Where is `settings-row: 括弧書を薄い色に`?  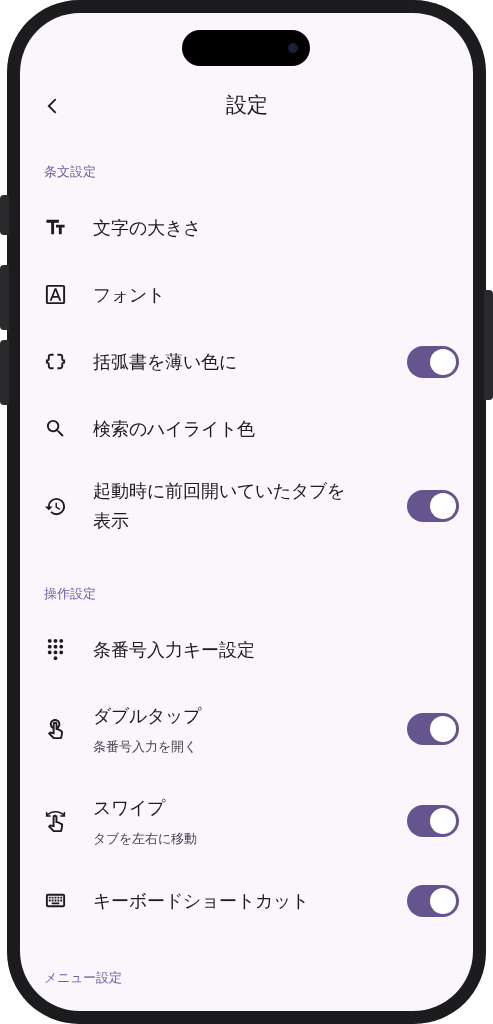
settings-row: 括弧書を薄い色に is located at coordinates (246, 361).